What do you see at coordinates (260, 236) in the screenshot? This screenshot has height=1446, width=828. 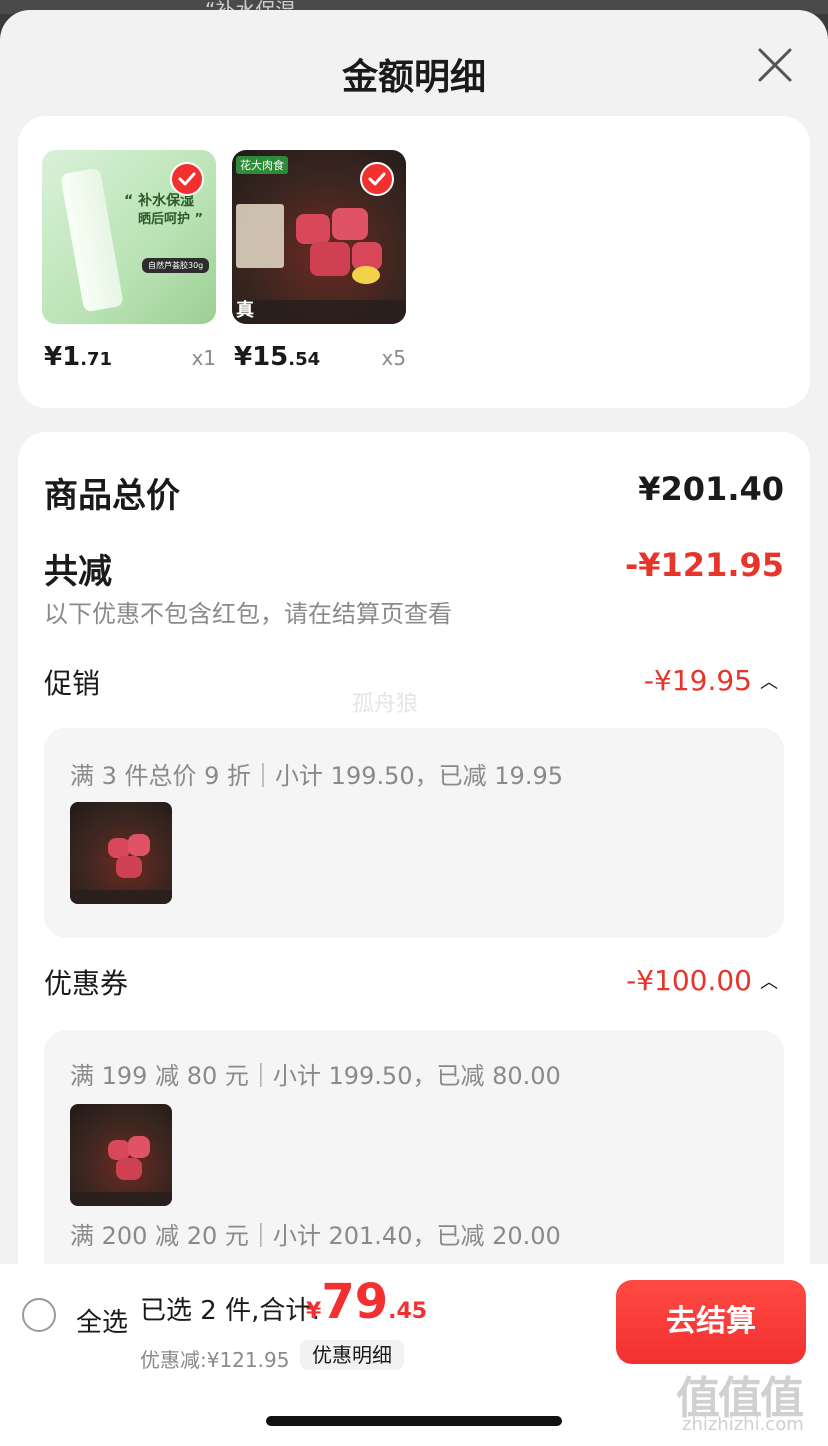 I see `thumb-info-panel` at bounding box center [260, 236].